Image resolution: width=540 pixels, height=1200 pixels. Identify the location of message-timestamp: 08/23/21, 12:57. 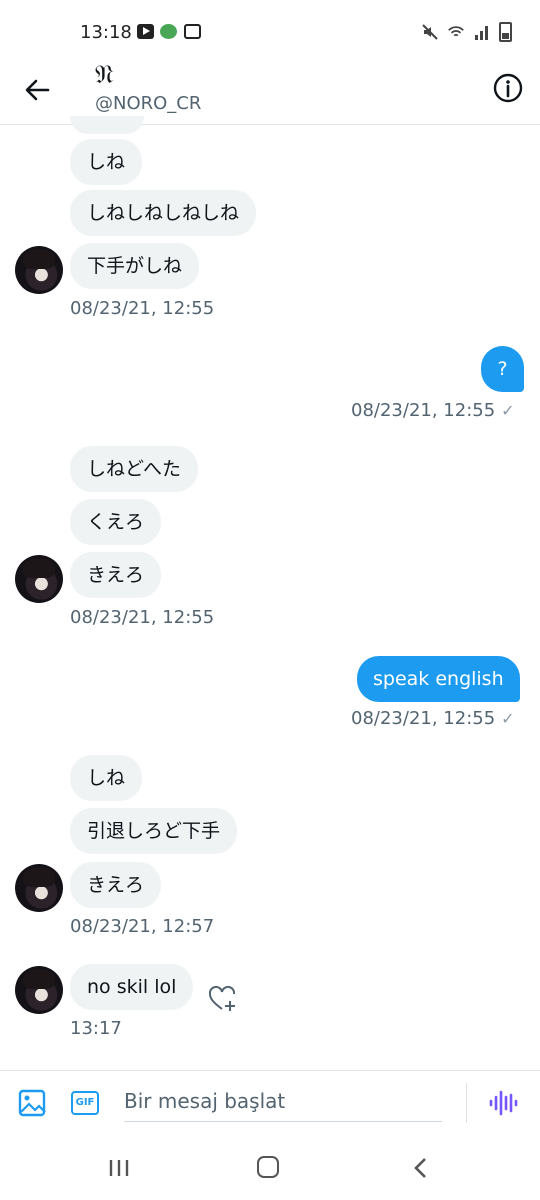
(142, 926).